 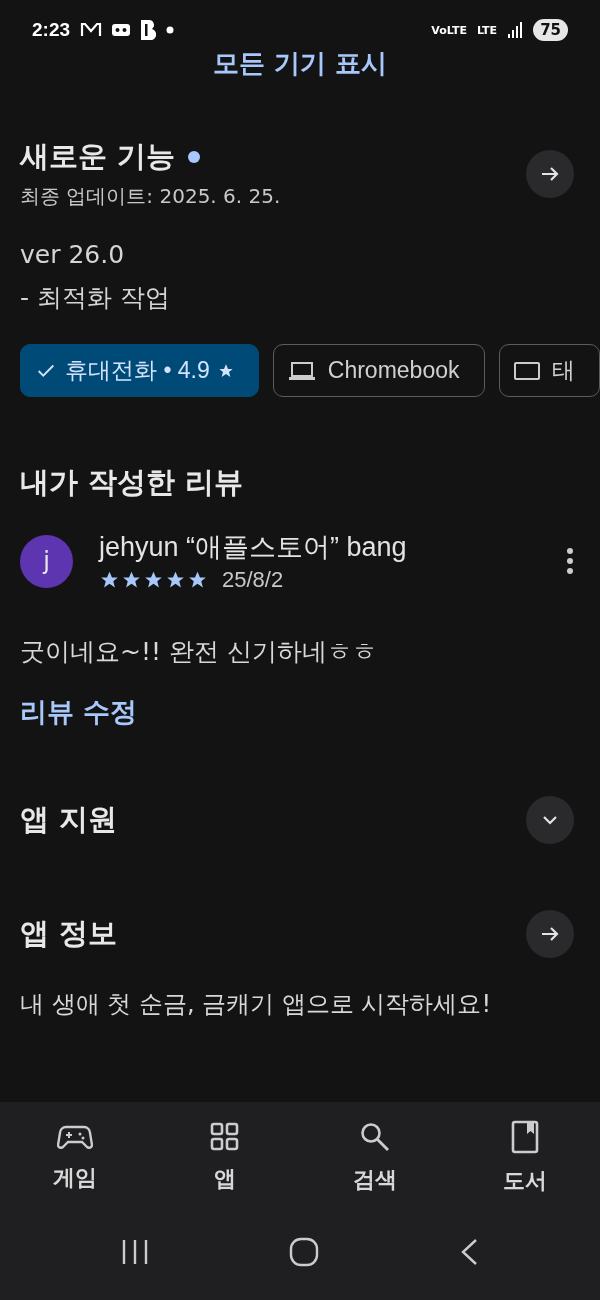 I want to click on nav-tab: 도서, so click(x=525, y=1158).